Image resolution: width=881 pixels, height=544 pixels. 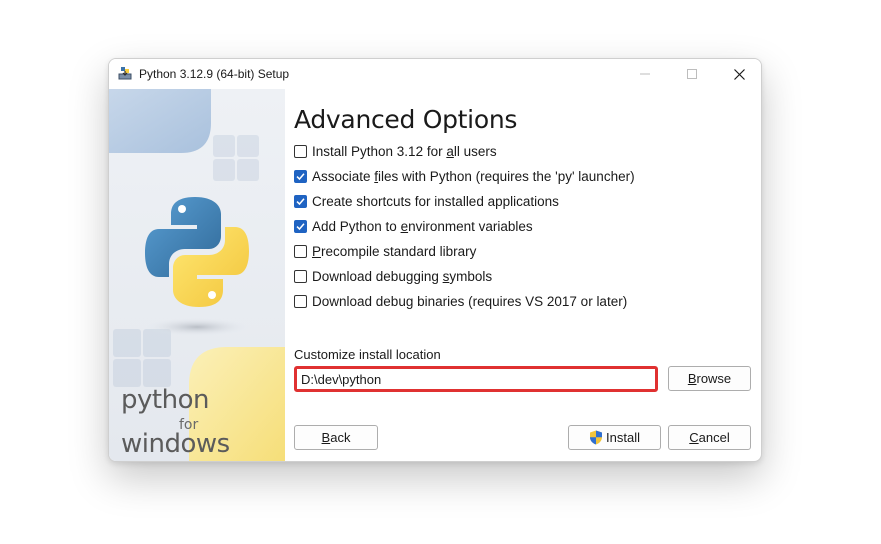 What do you see at coordinates (406, 119) in the screenshot?
I see `page-title: Advanced Options` at bounding box center [406, 119].